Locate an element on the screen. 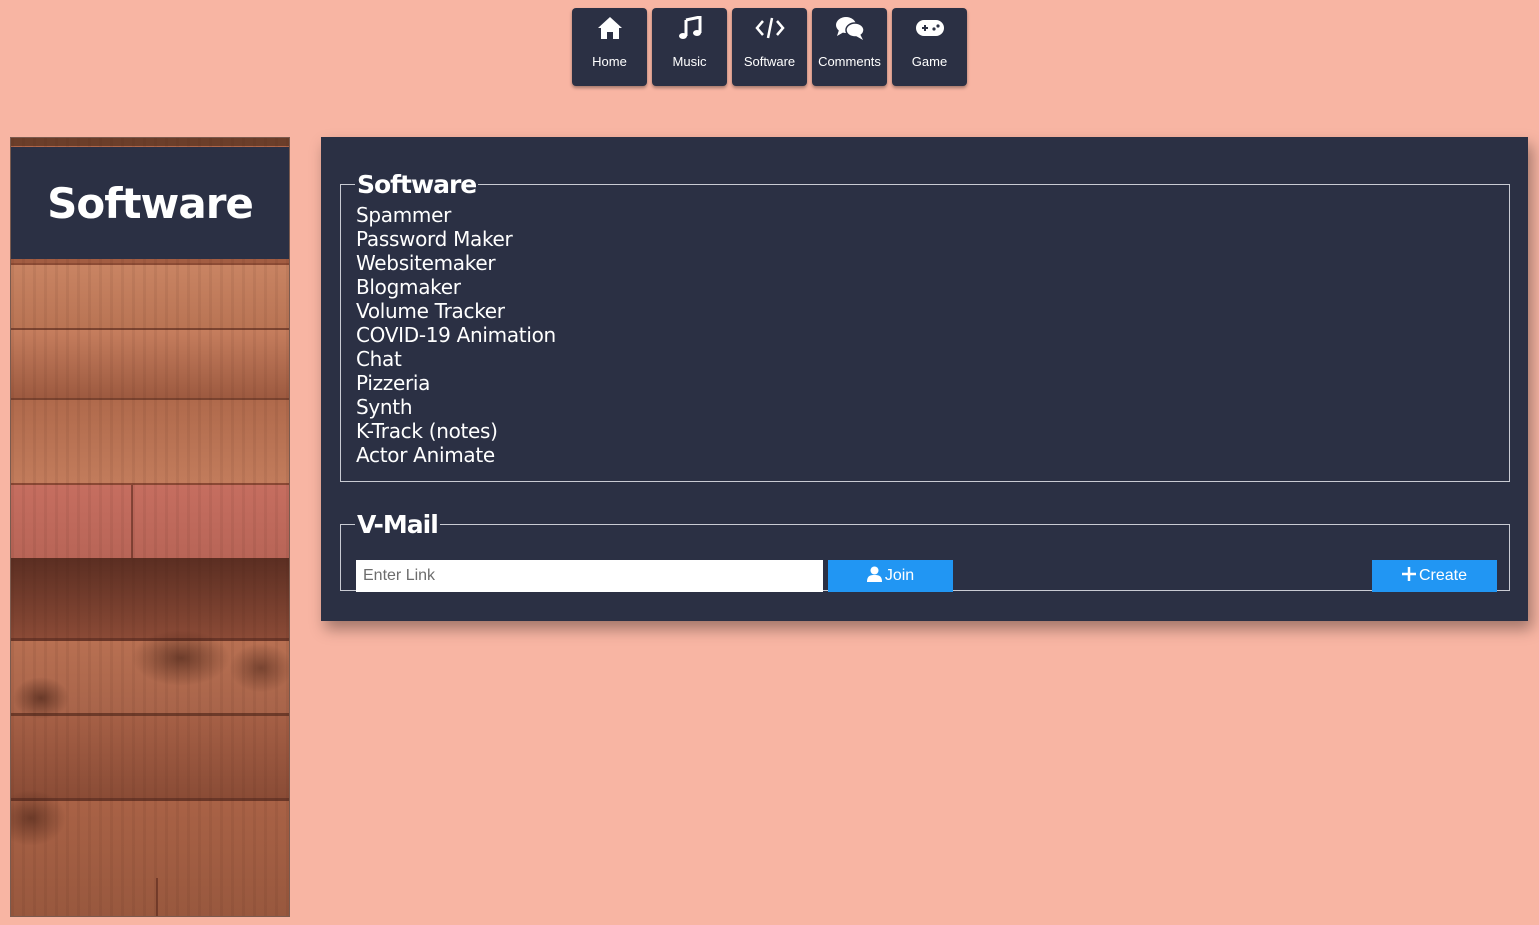  comments-icon is located at coordinates (850, 28).